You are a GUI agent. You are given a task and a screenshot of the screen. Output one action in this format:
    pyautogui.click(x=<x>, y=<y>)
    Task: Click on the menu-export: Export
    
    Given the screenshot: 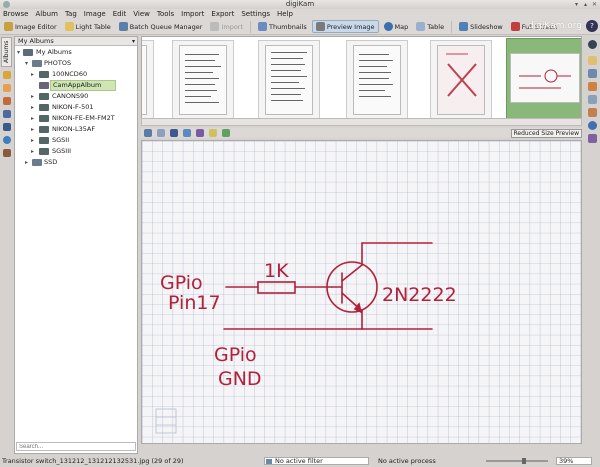 What is the action you would take?
    pyautogui.click(x=222, y=14)
    